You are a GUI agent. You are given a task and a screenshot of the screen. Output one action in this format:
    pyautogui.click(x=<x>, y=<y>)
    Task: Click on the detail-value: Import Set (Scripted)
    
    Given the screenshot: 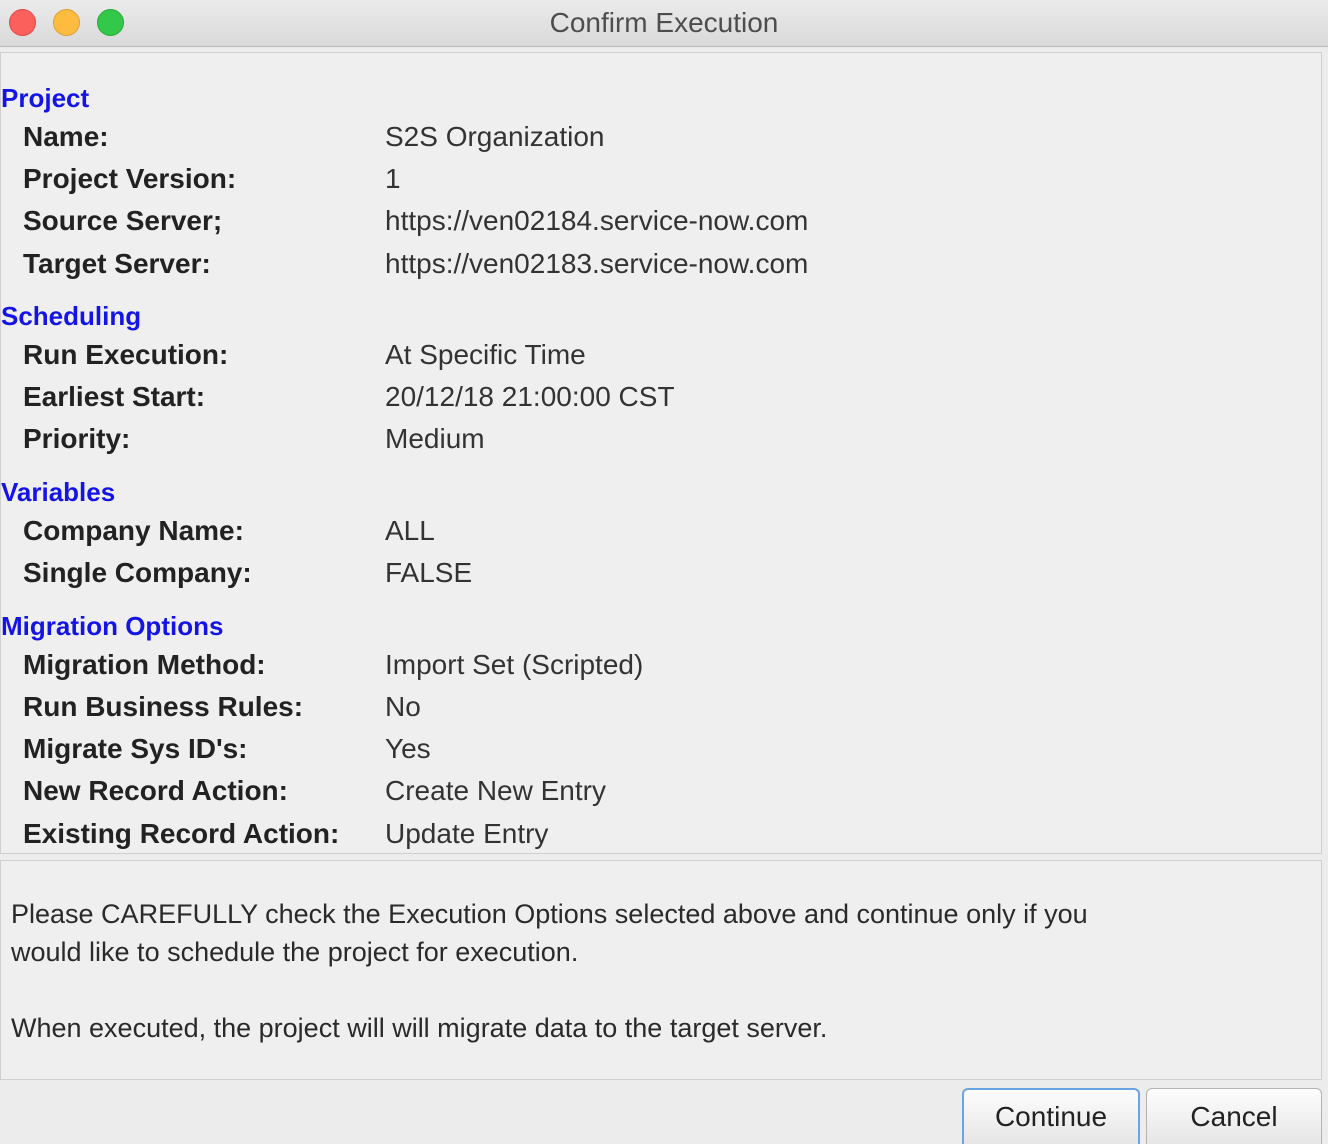 What is the action you would take?
    pyautogui.click(x=514, y=664)
    